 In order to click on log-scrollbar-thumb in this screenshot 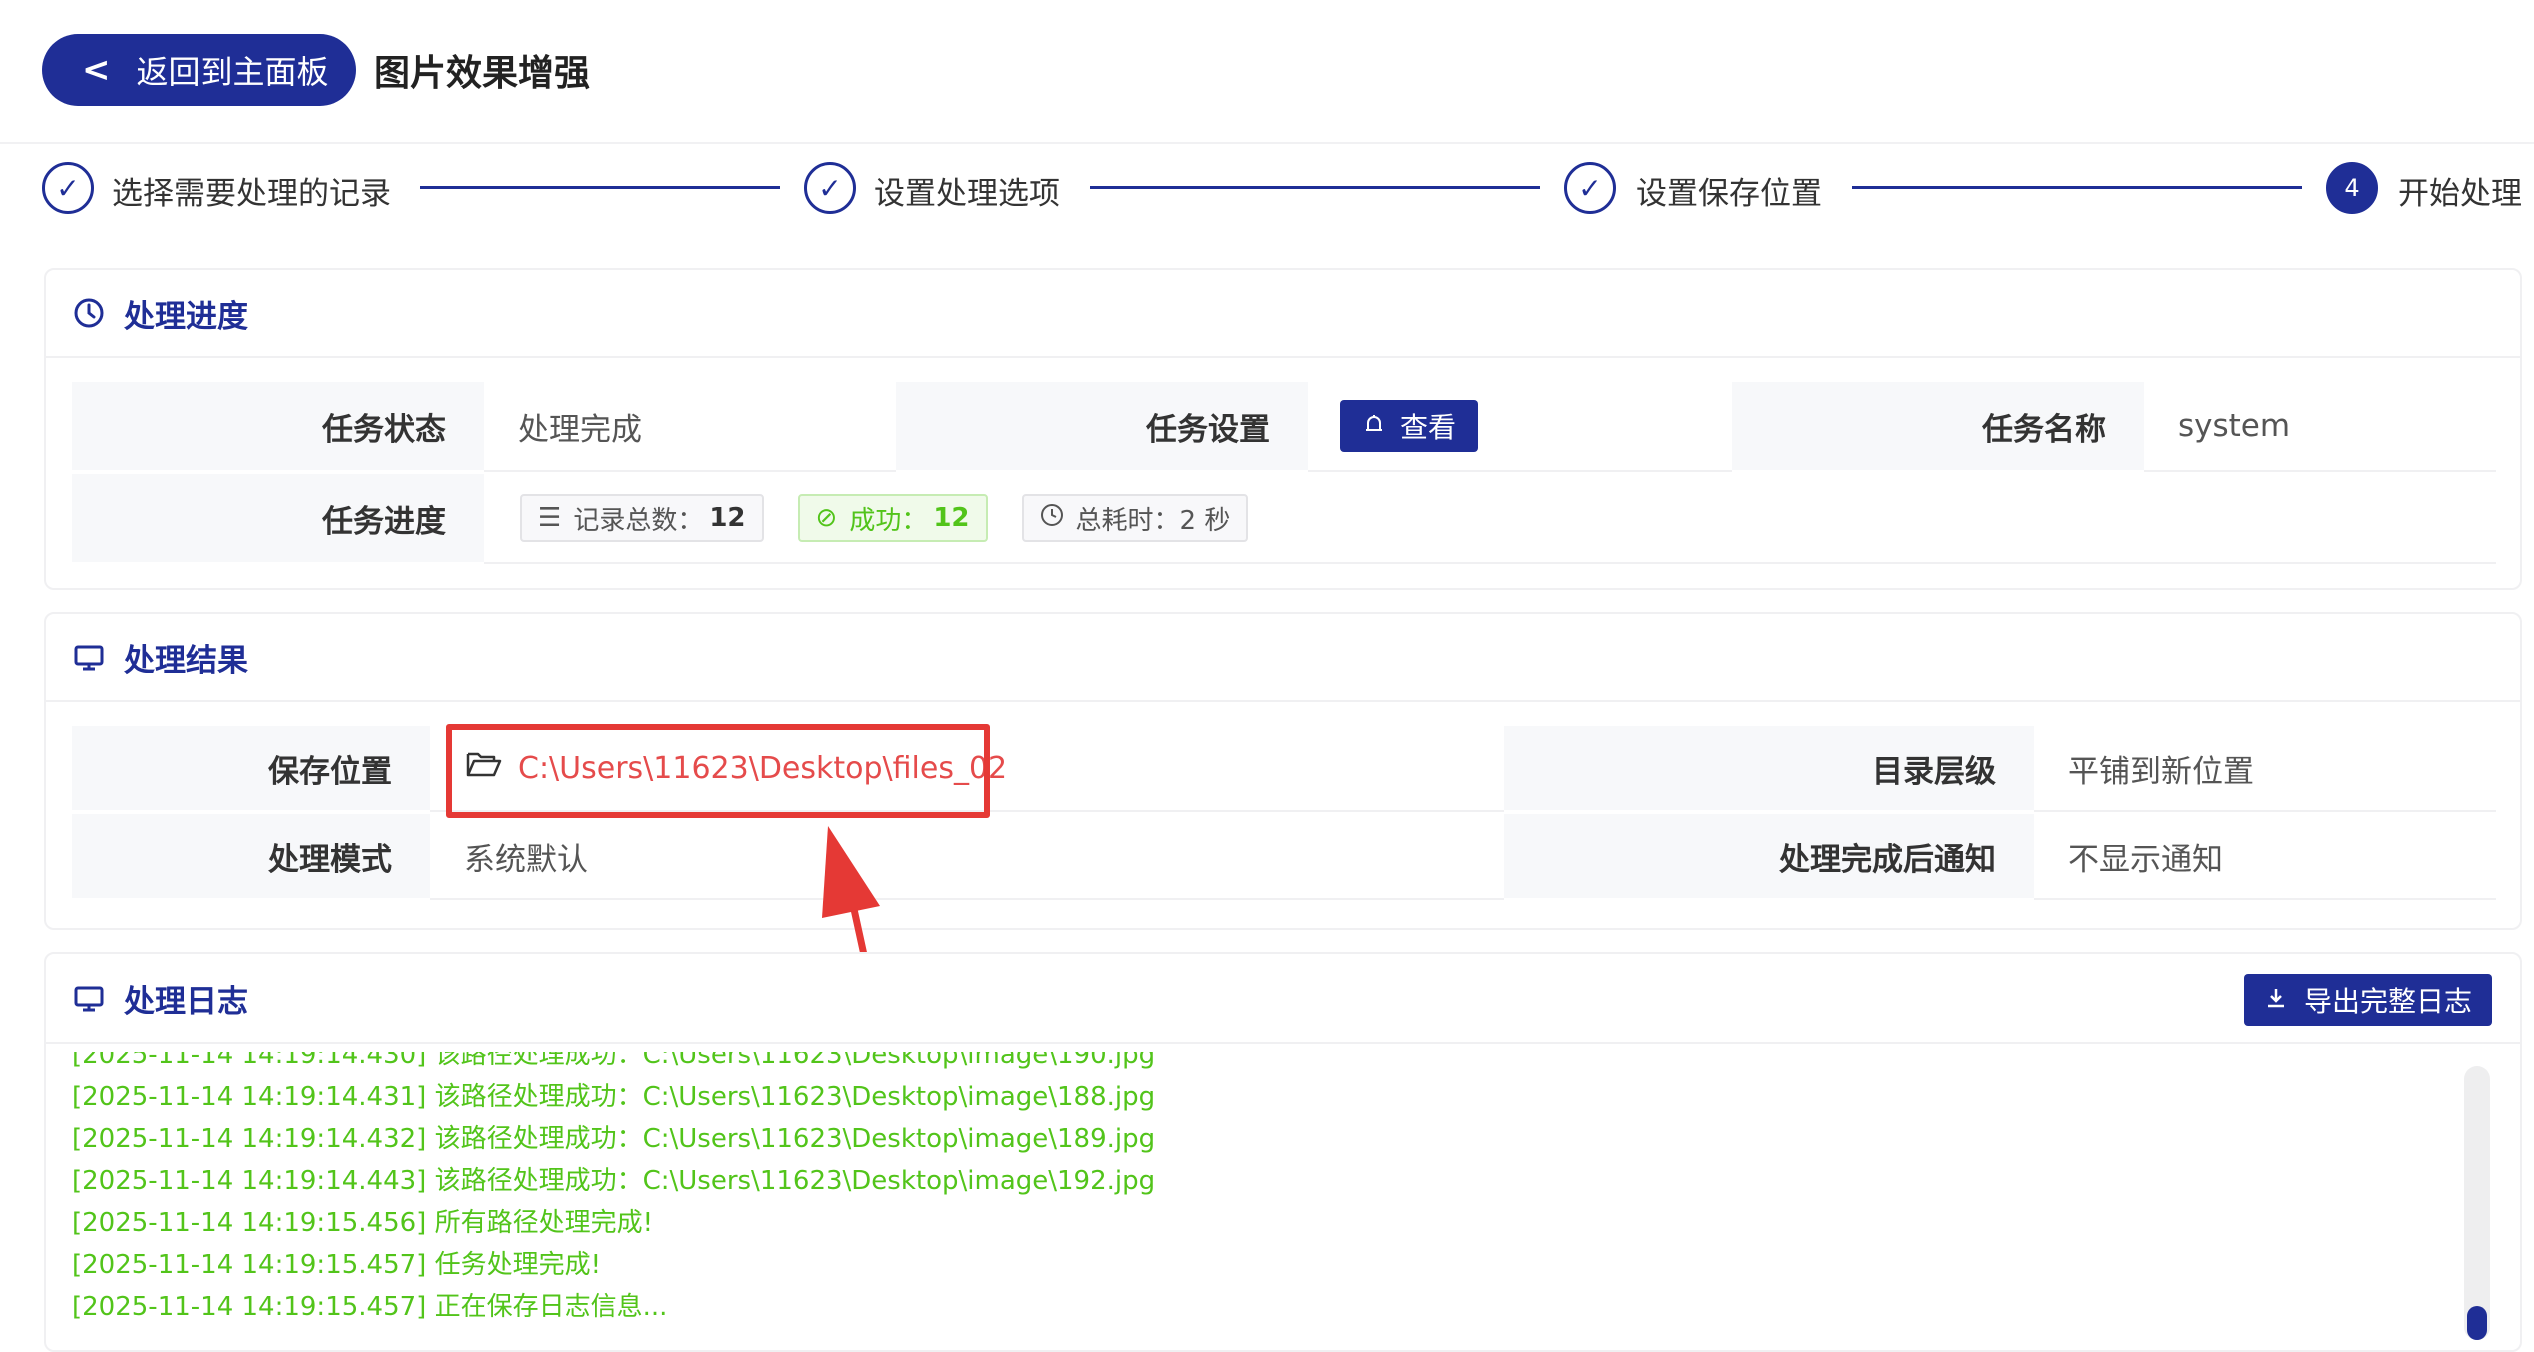, I will do `click(2477, 1323)`.